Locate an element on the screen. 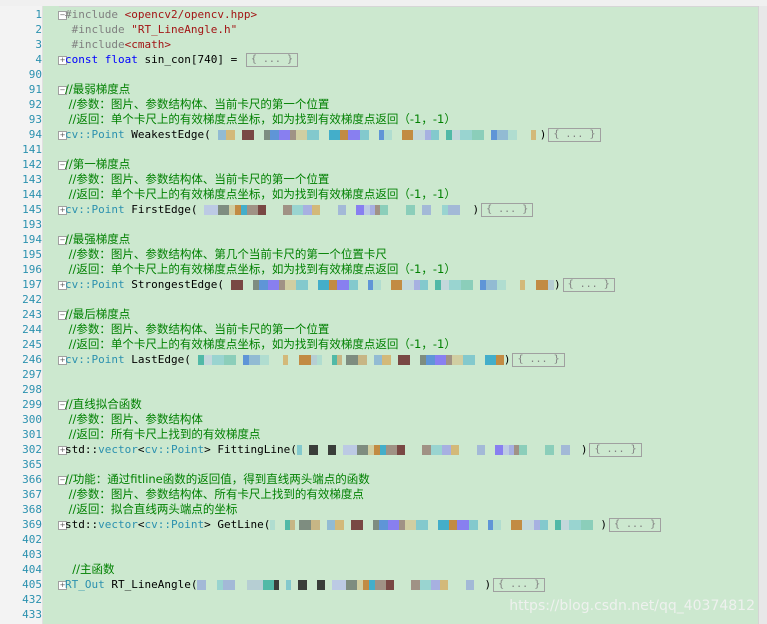  line-number-text: 300 is located at coordinates (32, 419).